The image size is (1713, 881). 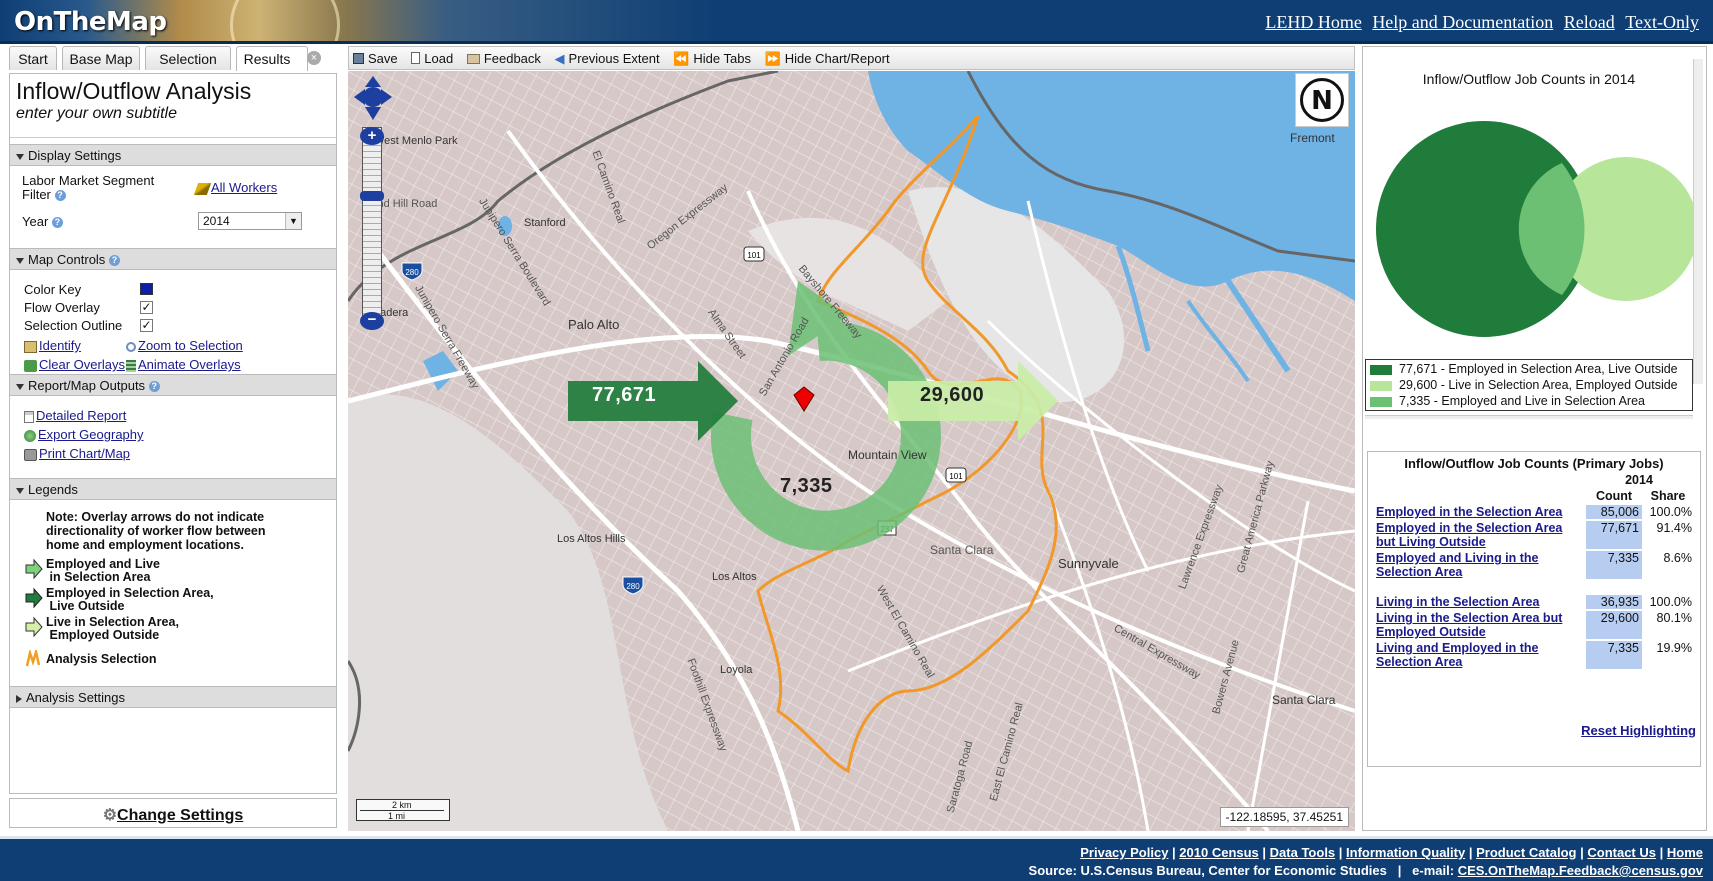 I want to click on report-outputs-header: Report/Map Outputs ?, so click(x=173, y=385).